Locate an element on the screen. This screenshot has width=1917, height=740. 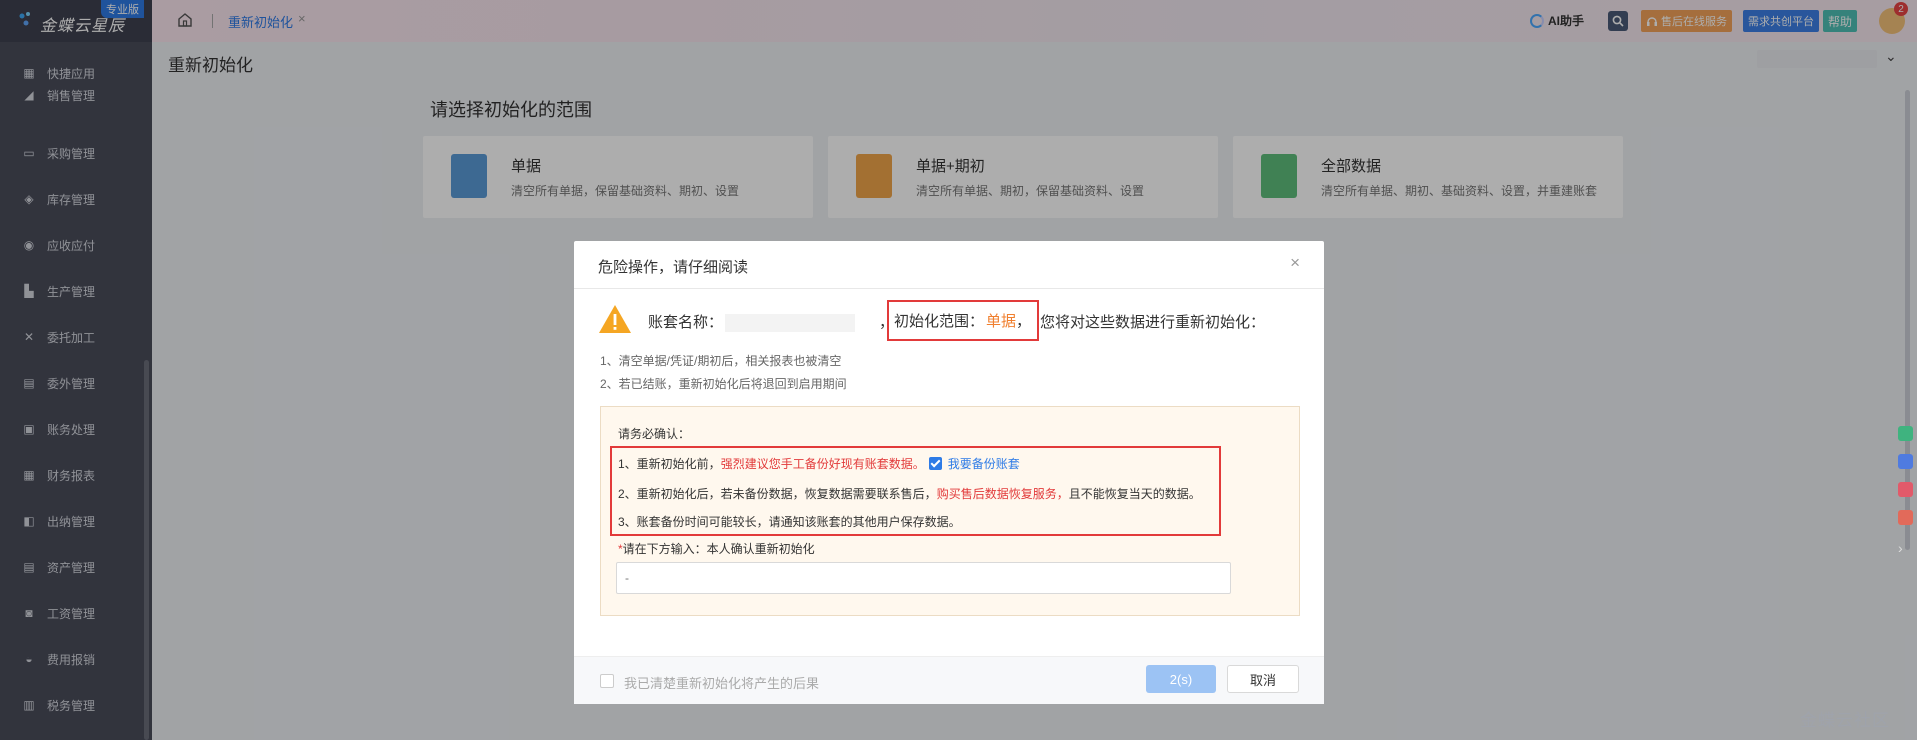
phone-icon is located at coordinates (1905, 489).